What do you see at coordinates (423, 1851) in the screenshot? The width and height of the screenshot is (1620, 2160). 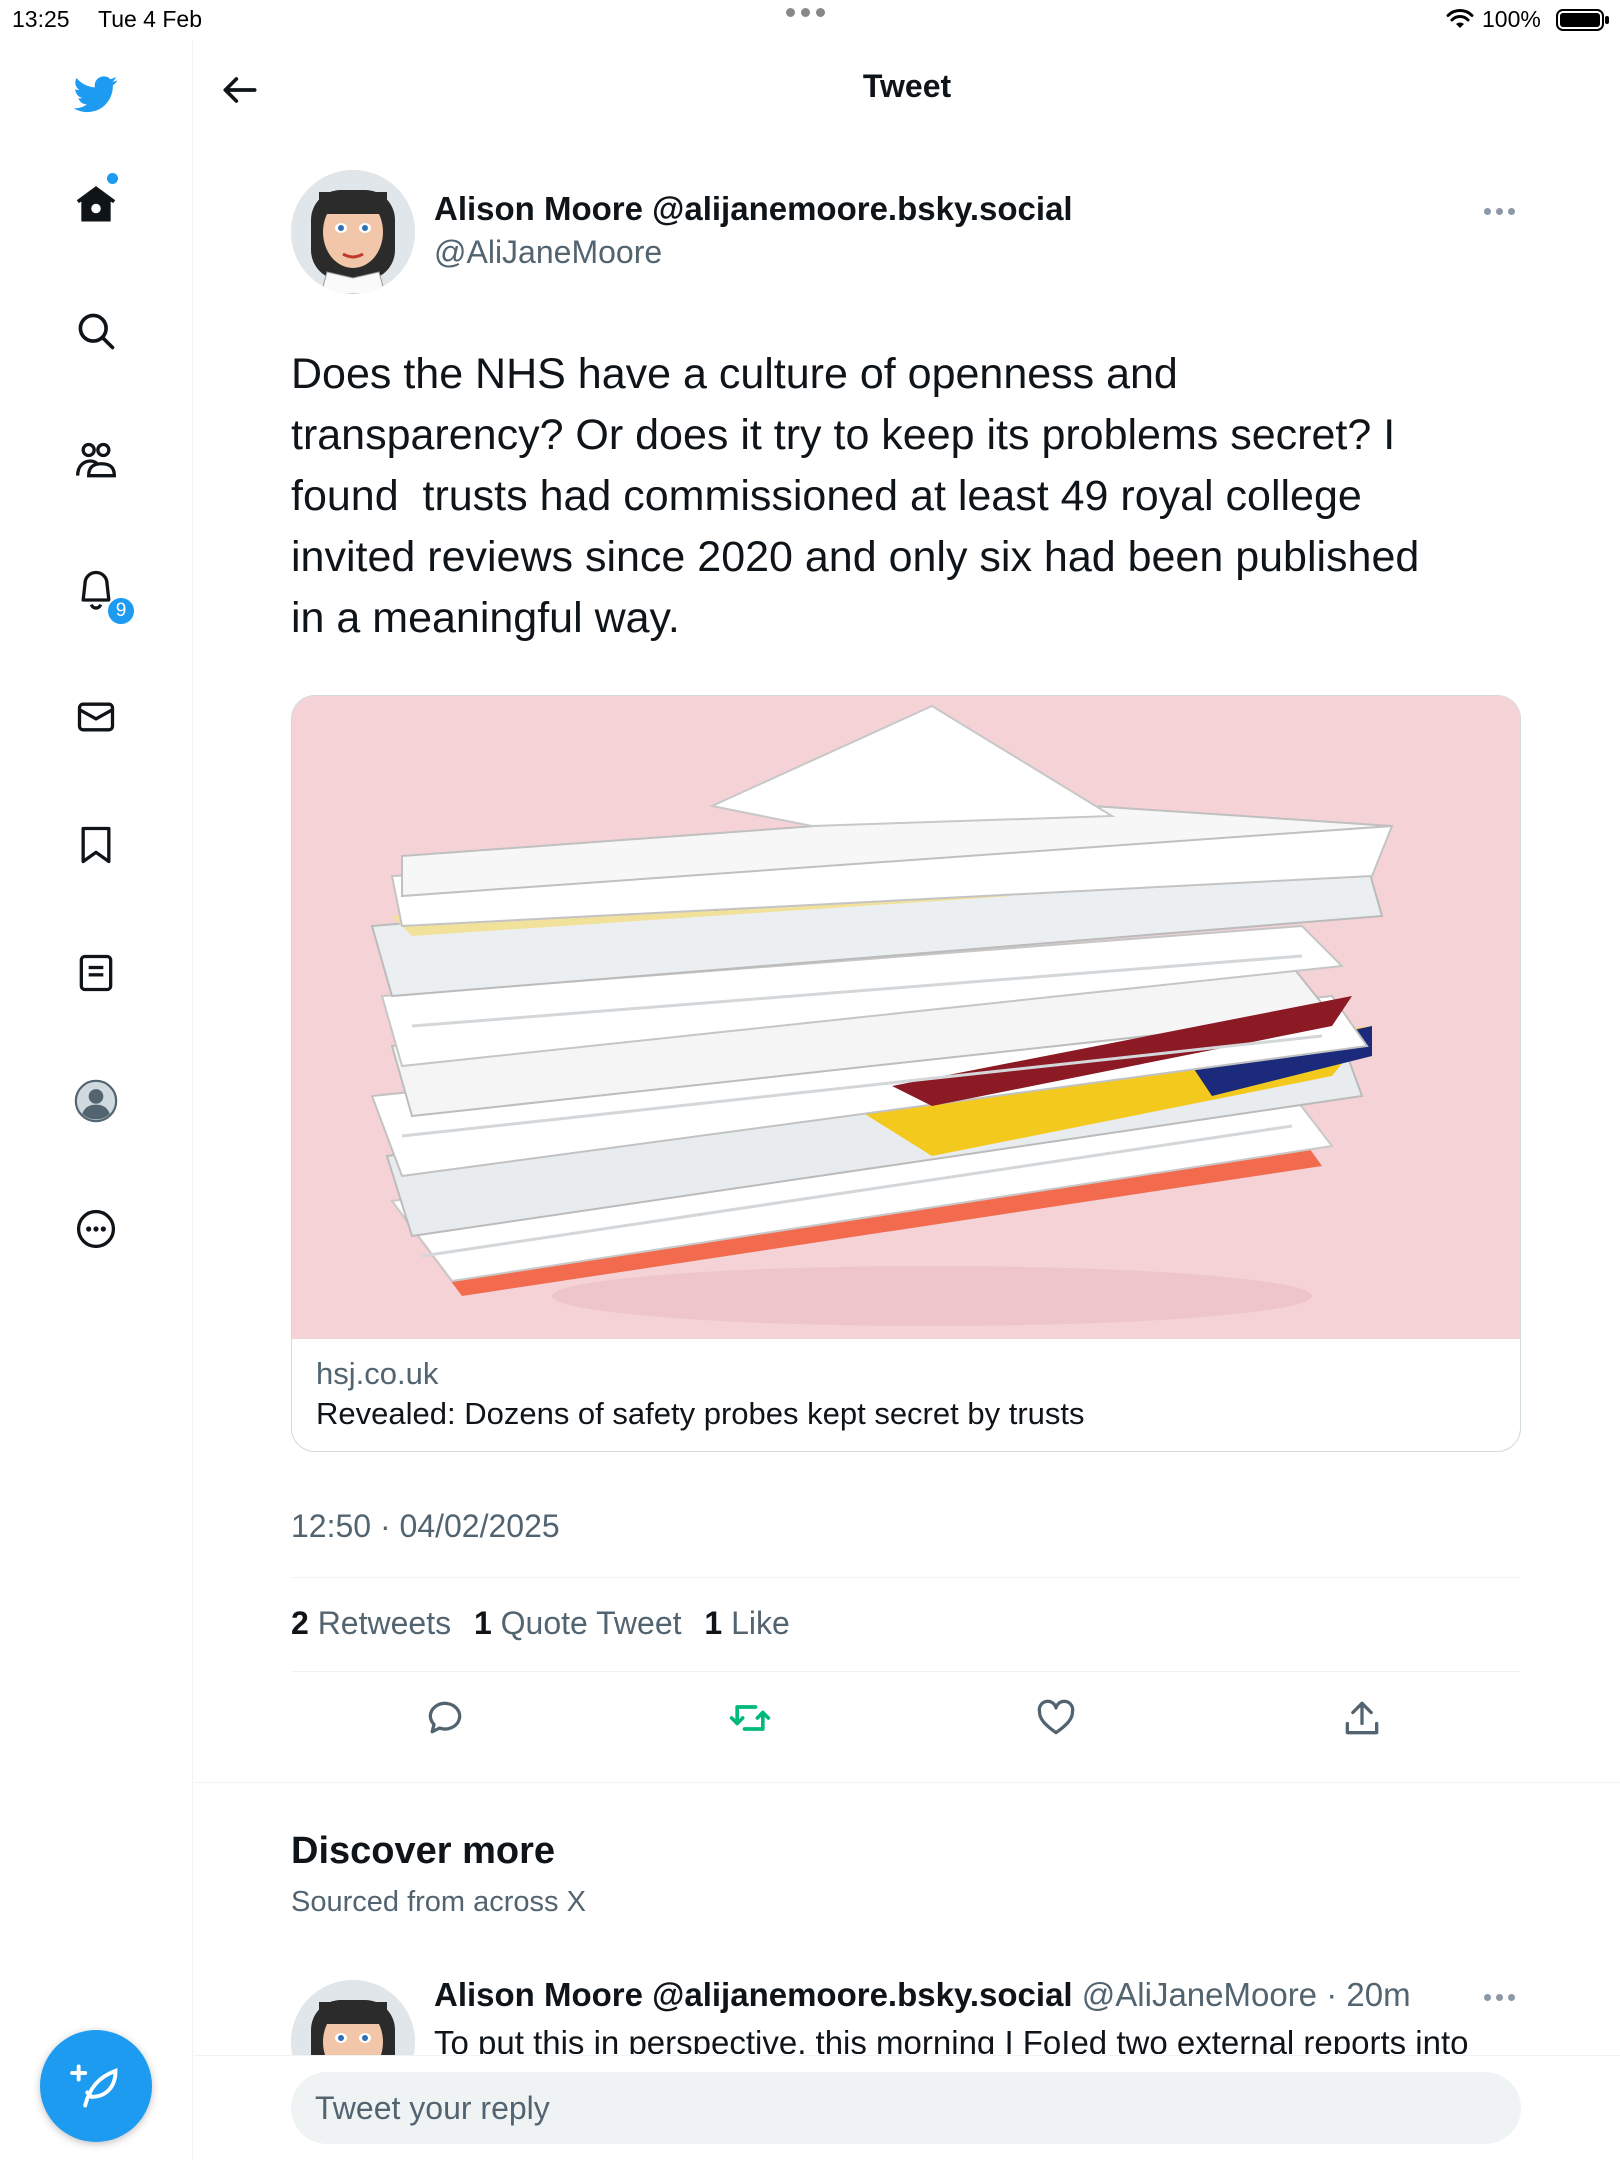 I see `discover-title: Discover more` at bounding box center [423, 1851].